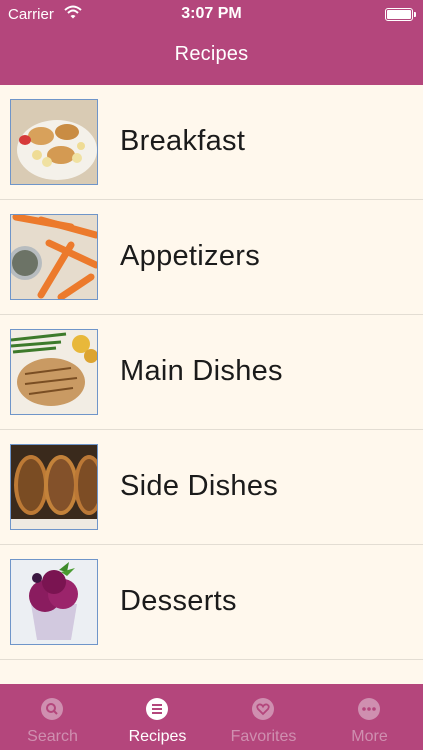 The image size is (423, 750). What do you see at coordinates (52, 709) in the screenshot?
I see `search-icon` at bounding box center [52, 709].